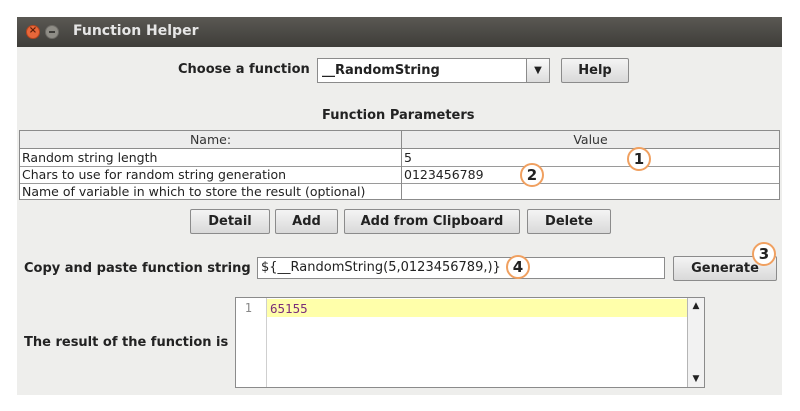  Describe the element at coordinates (398, 115) in the screenshot. I see `function-parameters-heading: Function Parameters` at that location.